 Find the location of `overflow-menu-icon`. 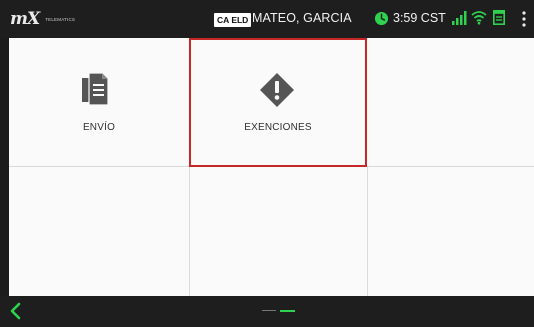

overflow-menu-icon is located at coordinates (524, 19).